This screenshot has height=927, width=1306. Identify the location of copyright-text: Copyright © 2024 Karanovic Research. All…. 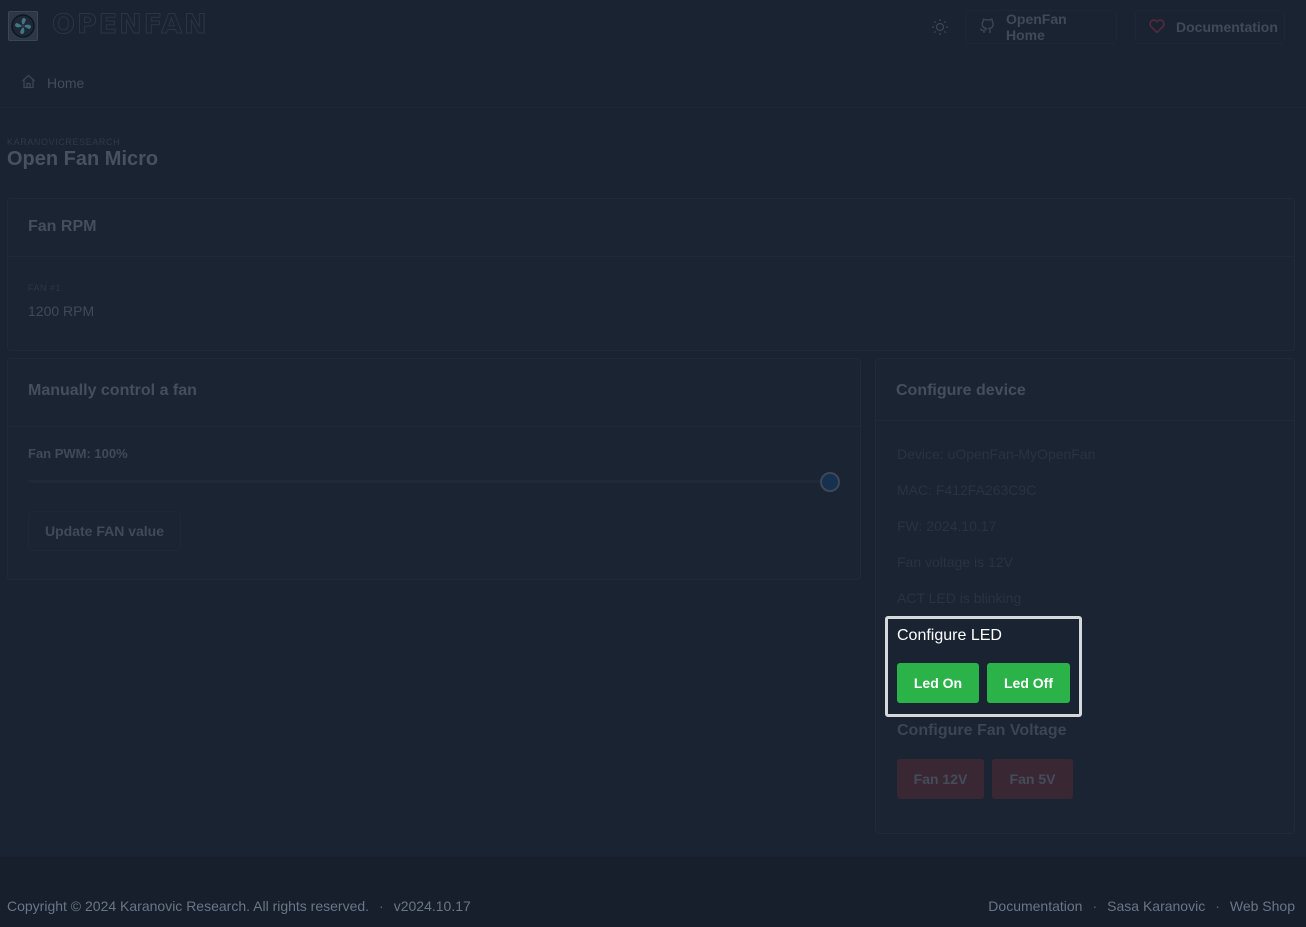
(188, 906).